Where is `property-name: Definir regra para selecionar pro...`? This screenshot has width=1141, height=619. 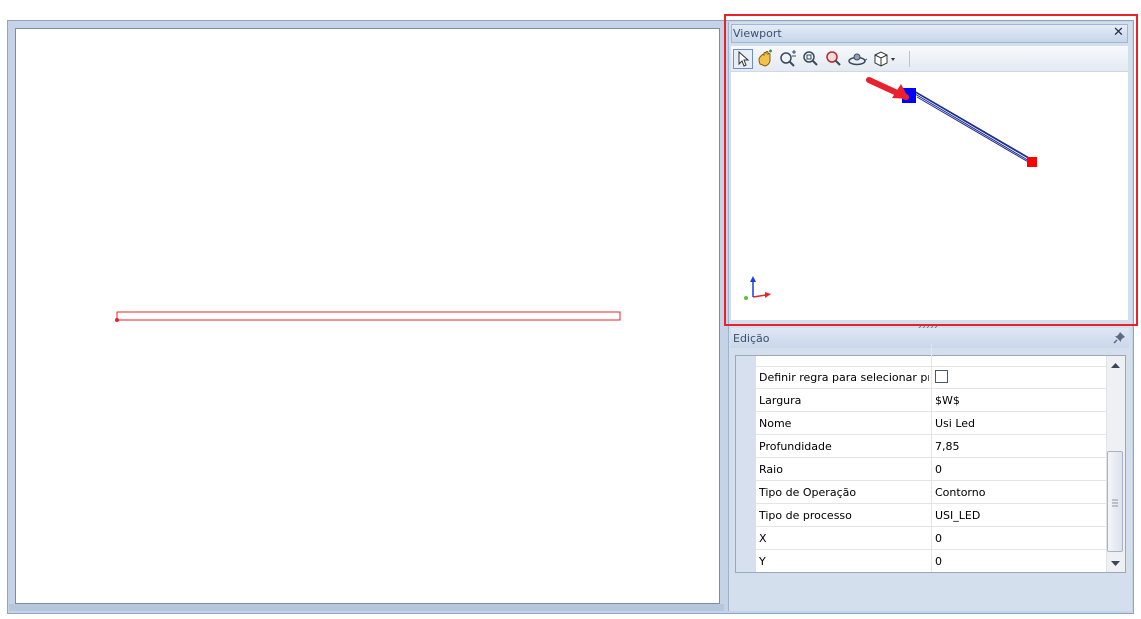 property-name: Definir regra para selecionar pro... is located at coordinates (844, 377).